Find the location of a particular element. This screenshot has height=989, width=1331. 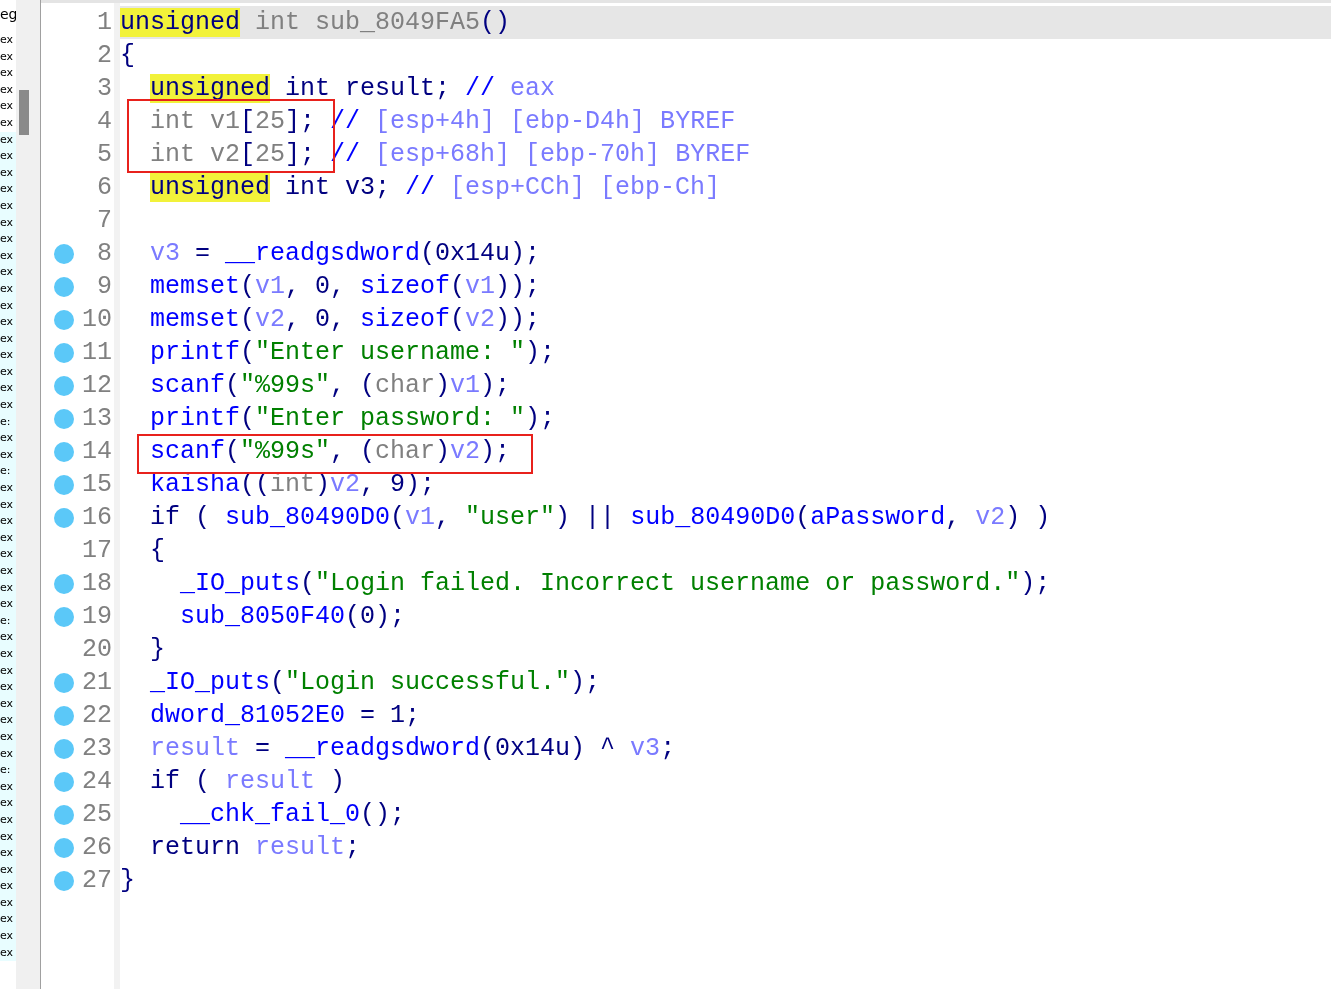

line-number: 19 is located at coordinates (97, 616).